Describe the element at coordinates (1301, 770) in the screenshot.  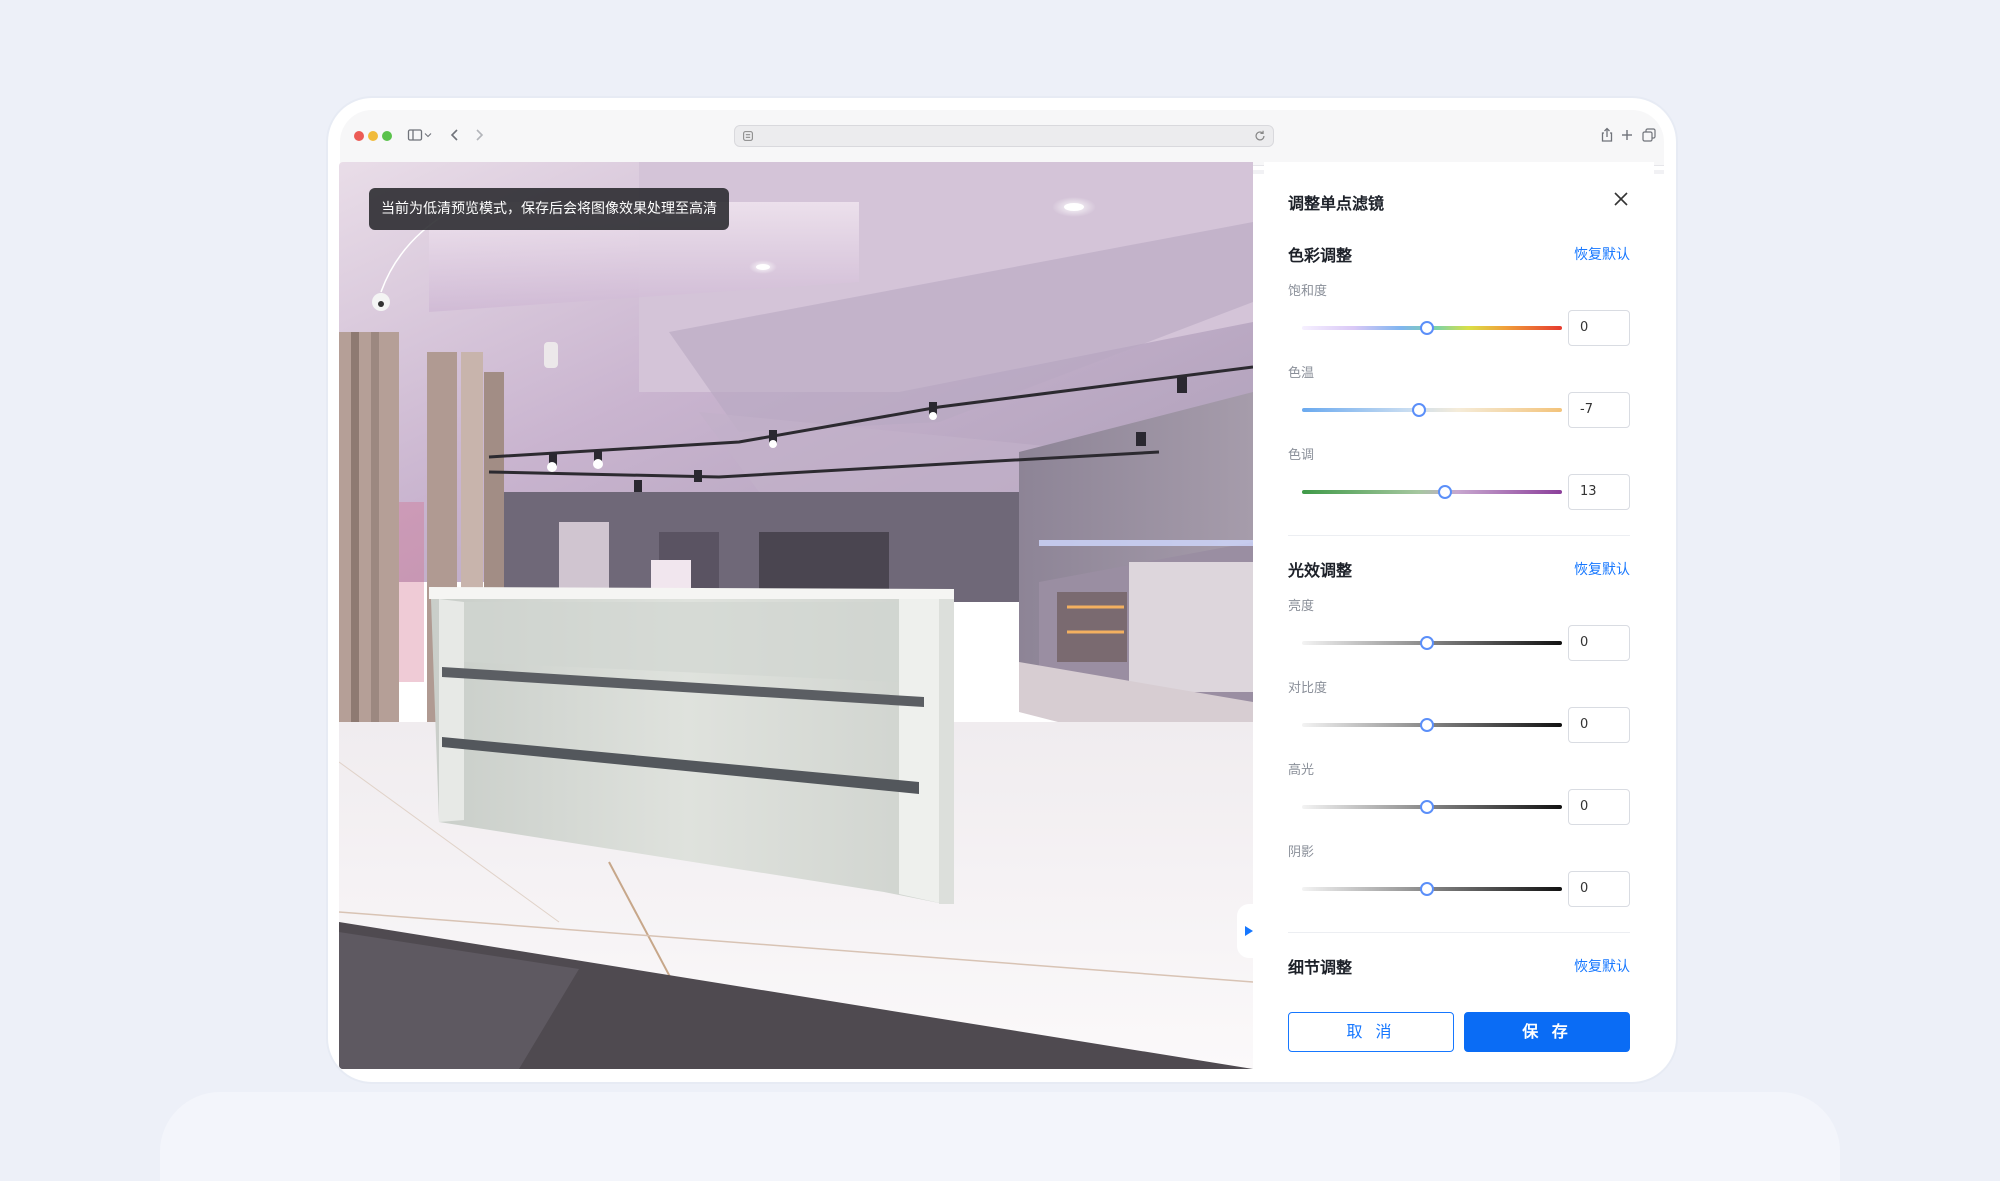
I see `highlights-label: 高光` at that location.